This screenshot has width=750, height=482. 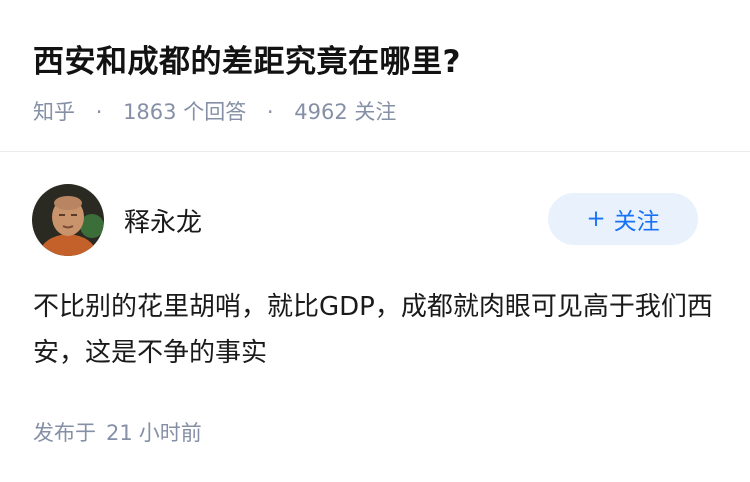 I want to click on published-label: 发布于, so click(x=64, y=433).